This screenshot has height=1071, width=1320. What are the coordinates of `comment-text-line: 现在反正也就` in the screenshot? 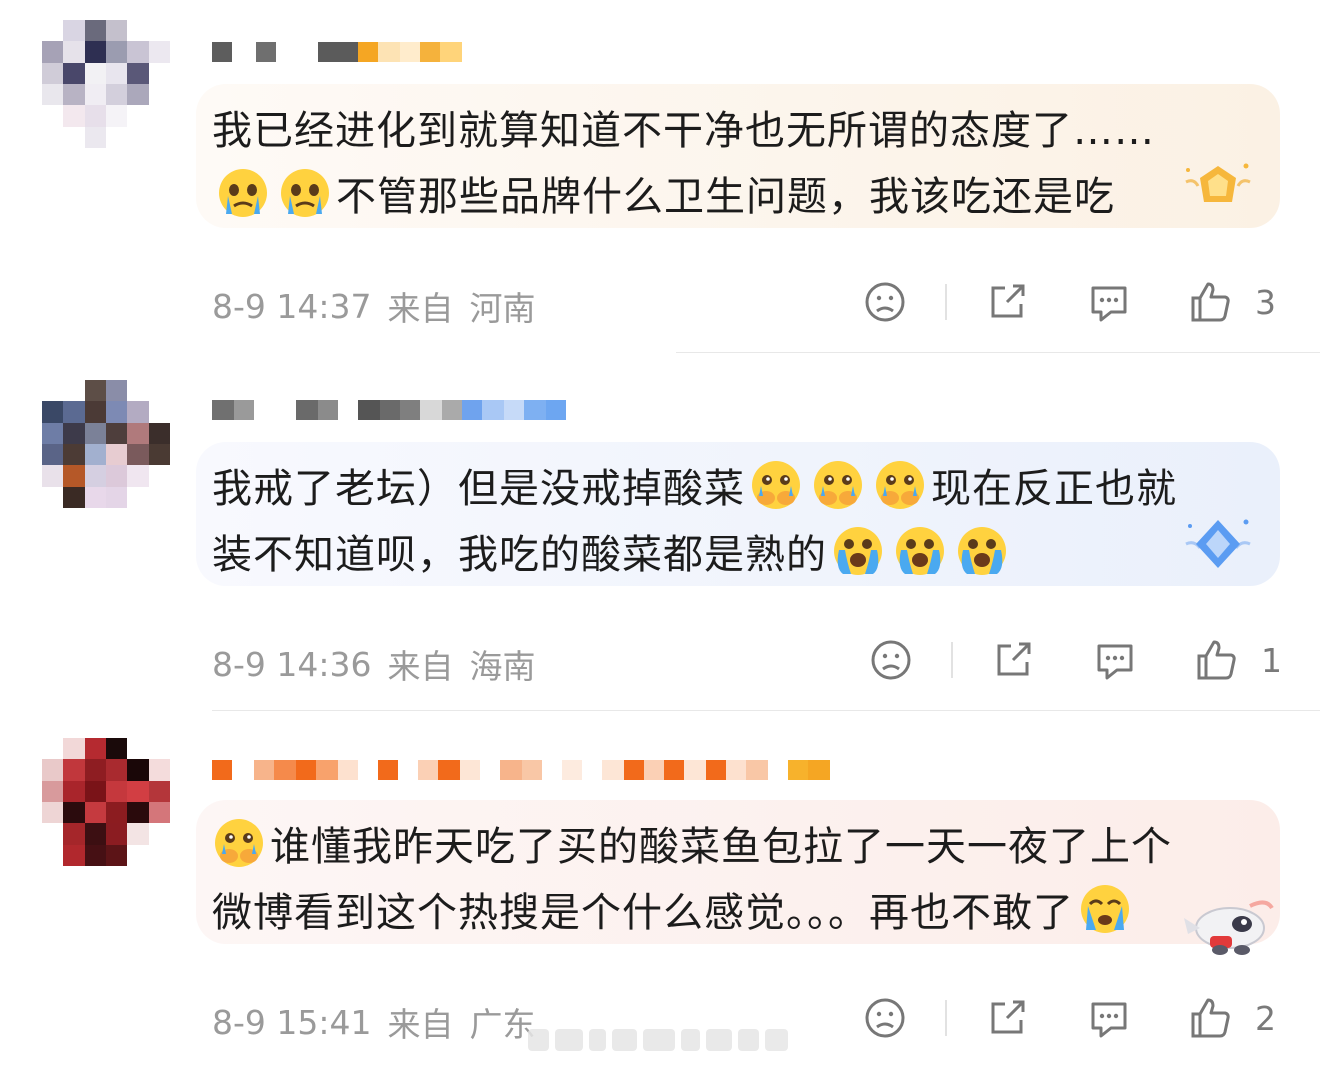 It's located at (1054, 489).